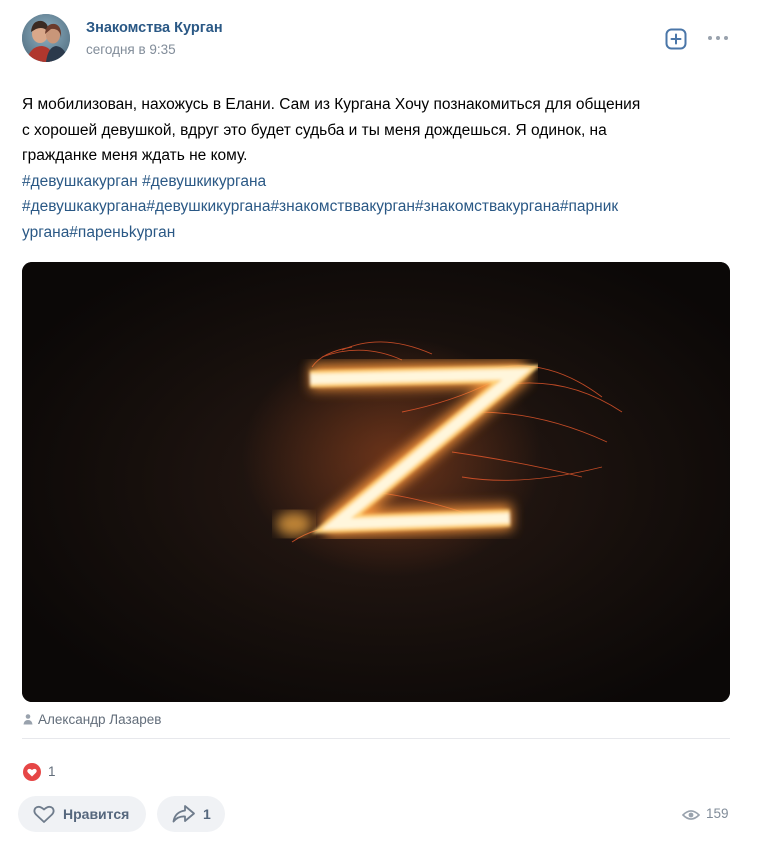  What do you see at coordinates (717, 813) in the screenshot?
I see `views-count: 159` at bounding box center [717, 813].